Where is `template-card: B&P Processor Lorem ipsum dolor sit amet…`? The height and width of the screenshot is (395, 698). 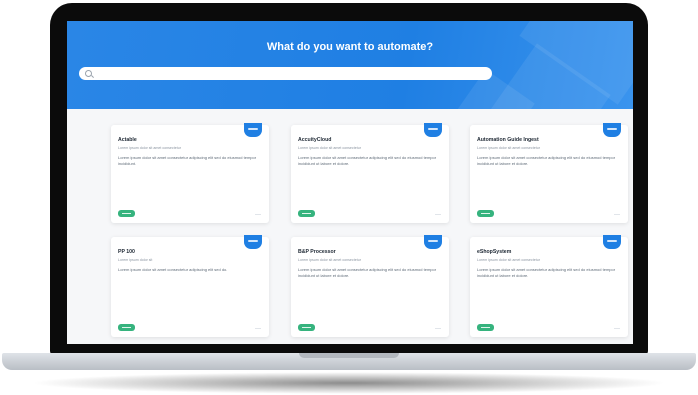
template-card: B&P Processor Lorem ipsum dolor sit amet… is located at coordinates (370, 286).